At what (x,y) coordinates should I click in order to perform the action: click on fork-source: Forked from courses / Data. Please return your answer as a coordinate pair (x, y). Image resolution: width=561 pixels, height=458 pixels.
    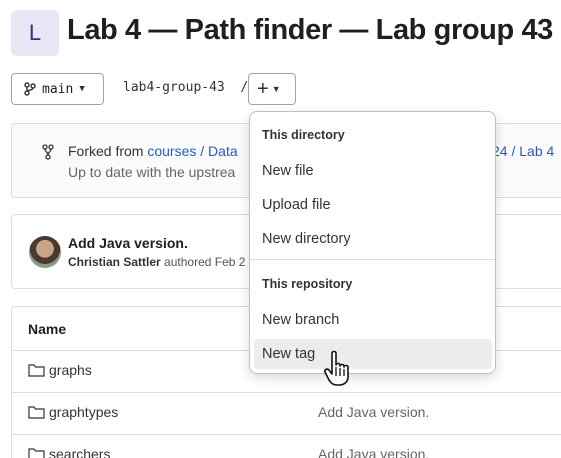
    Looking at the image, I should click on (153, 151).